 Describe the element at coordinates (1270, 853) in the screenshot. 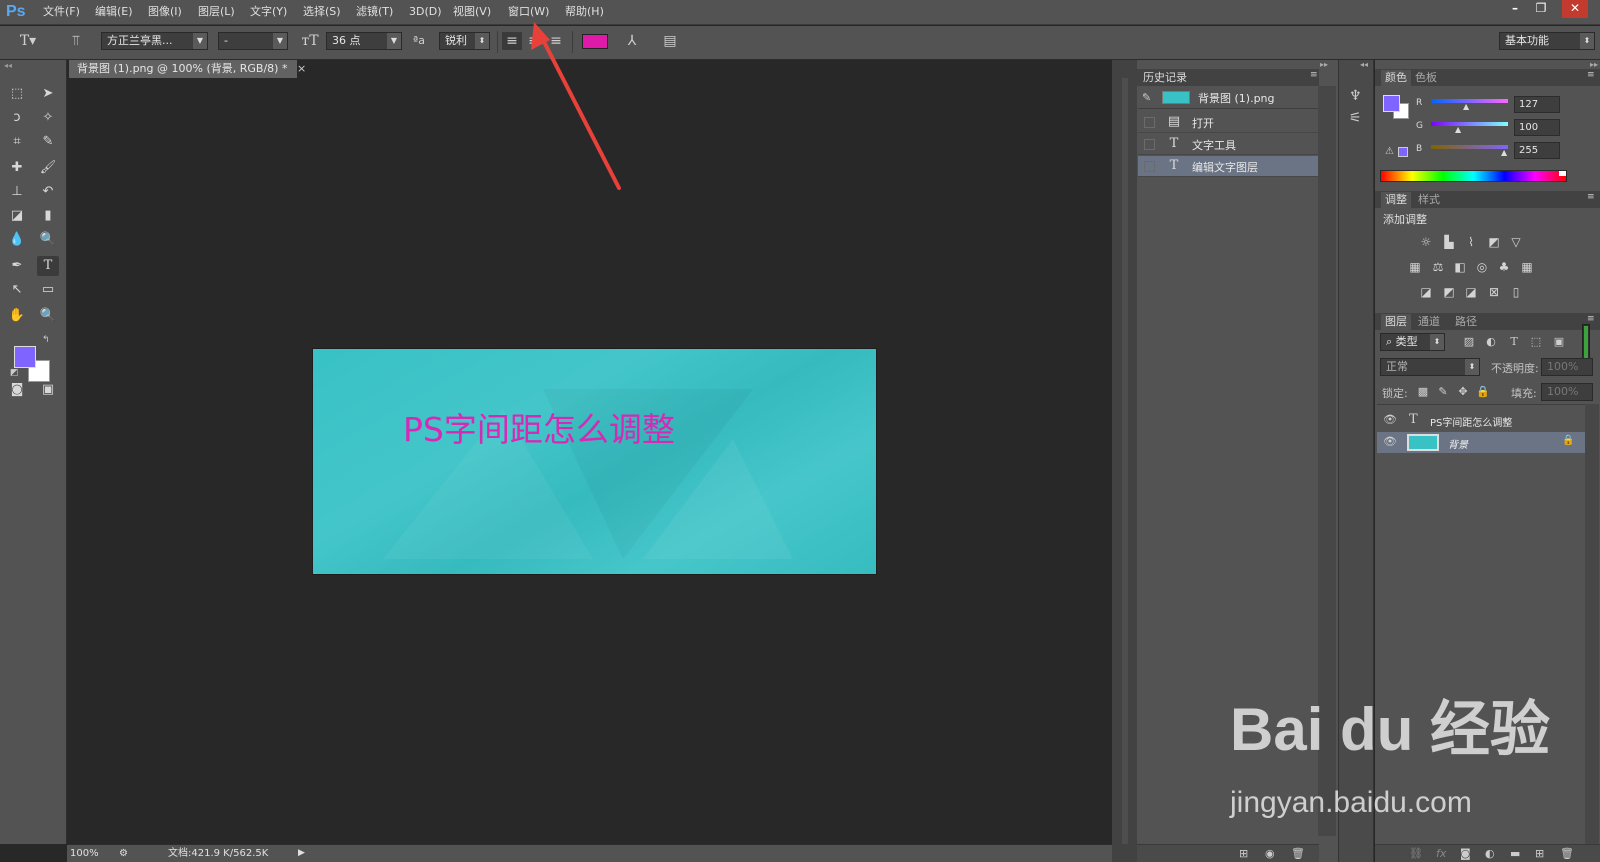

I see `camera-icon: ◉` at that location.